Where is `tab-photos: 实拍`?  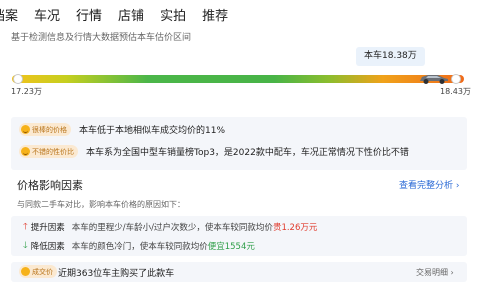
tab-photos: 实拍 is located at coordinates (173, 14).